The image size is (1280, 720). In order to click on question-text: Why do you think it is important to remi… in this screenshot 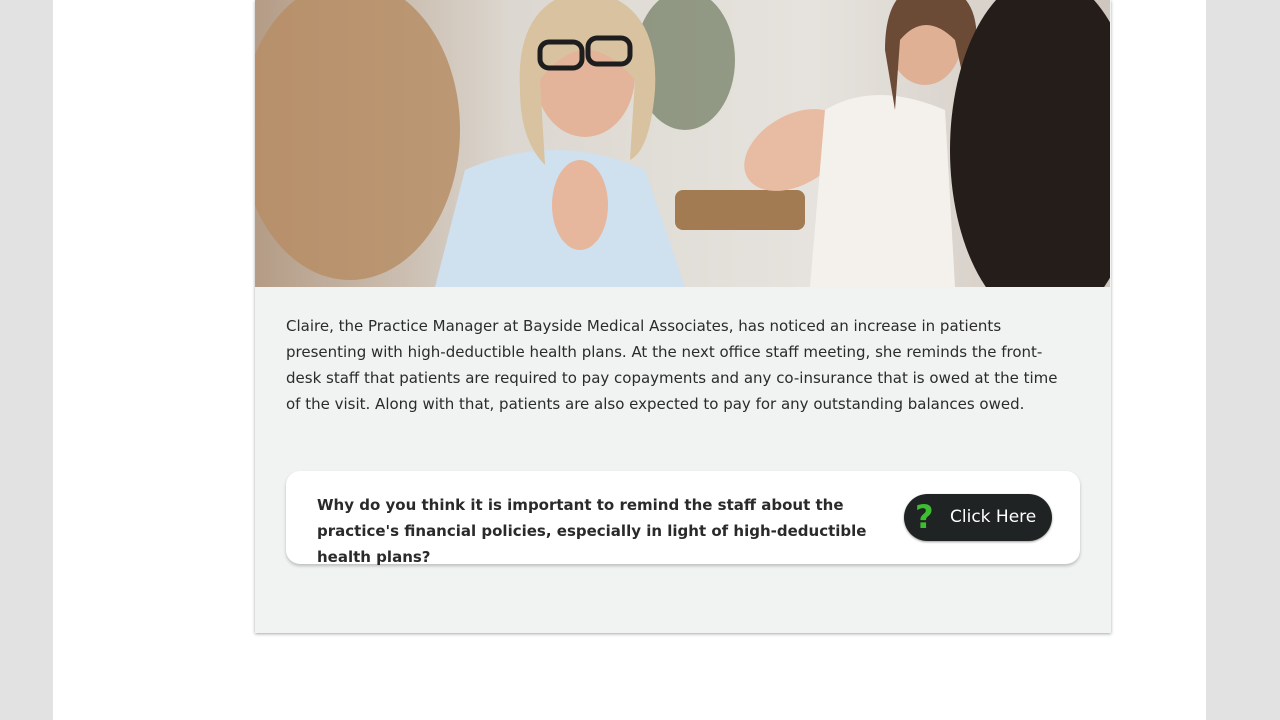, I will do `click(592, 531)`.